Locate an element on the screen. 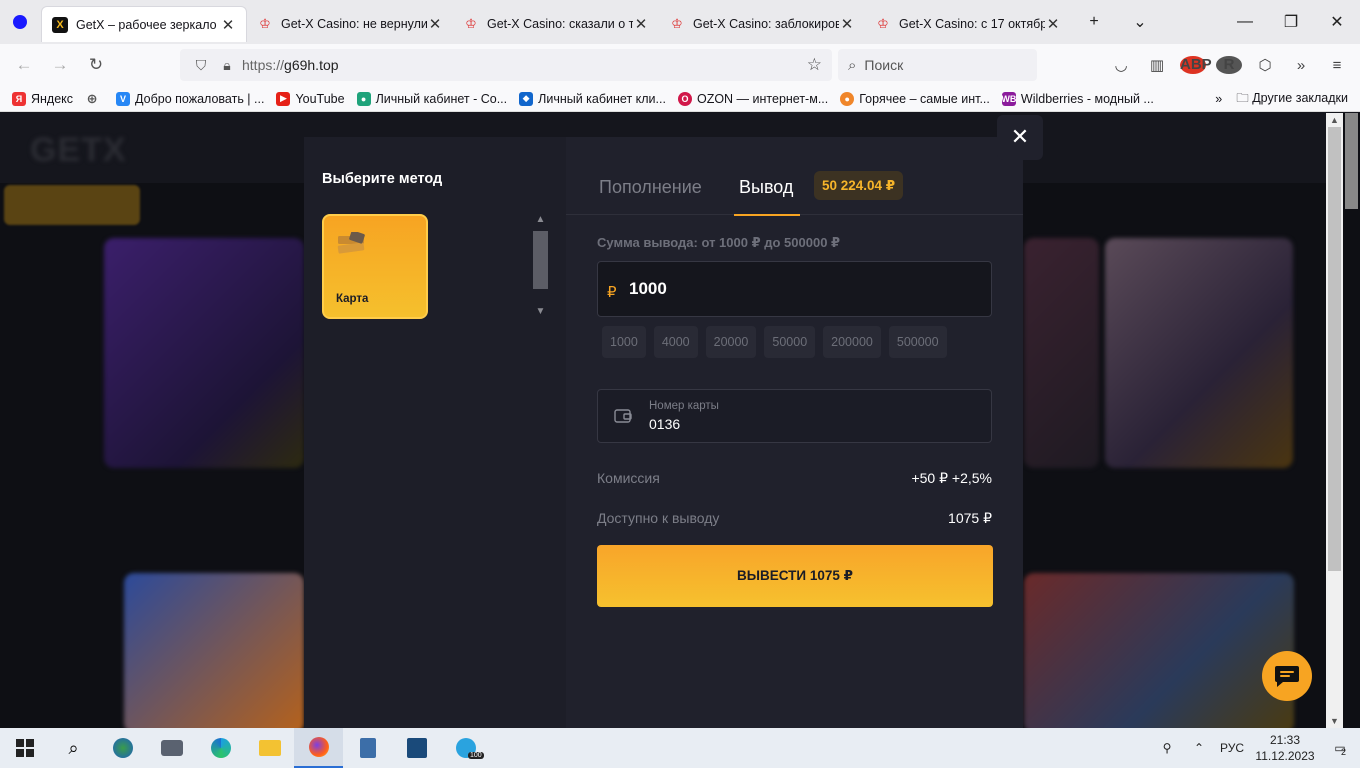  new-tab-icon: + is located at coordinates (1094, 22).